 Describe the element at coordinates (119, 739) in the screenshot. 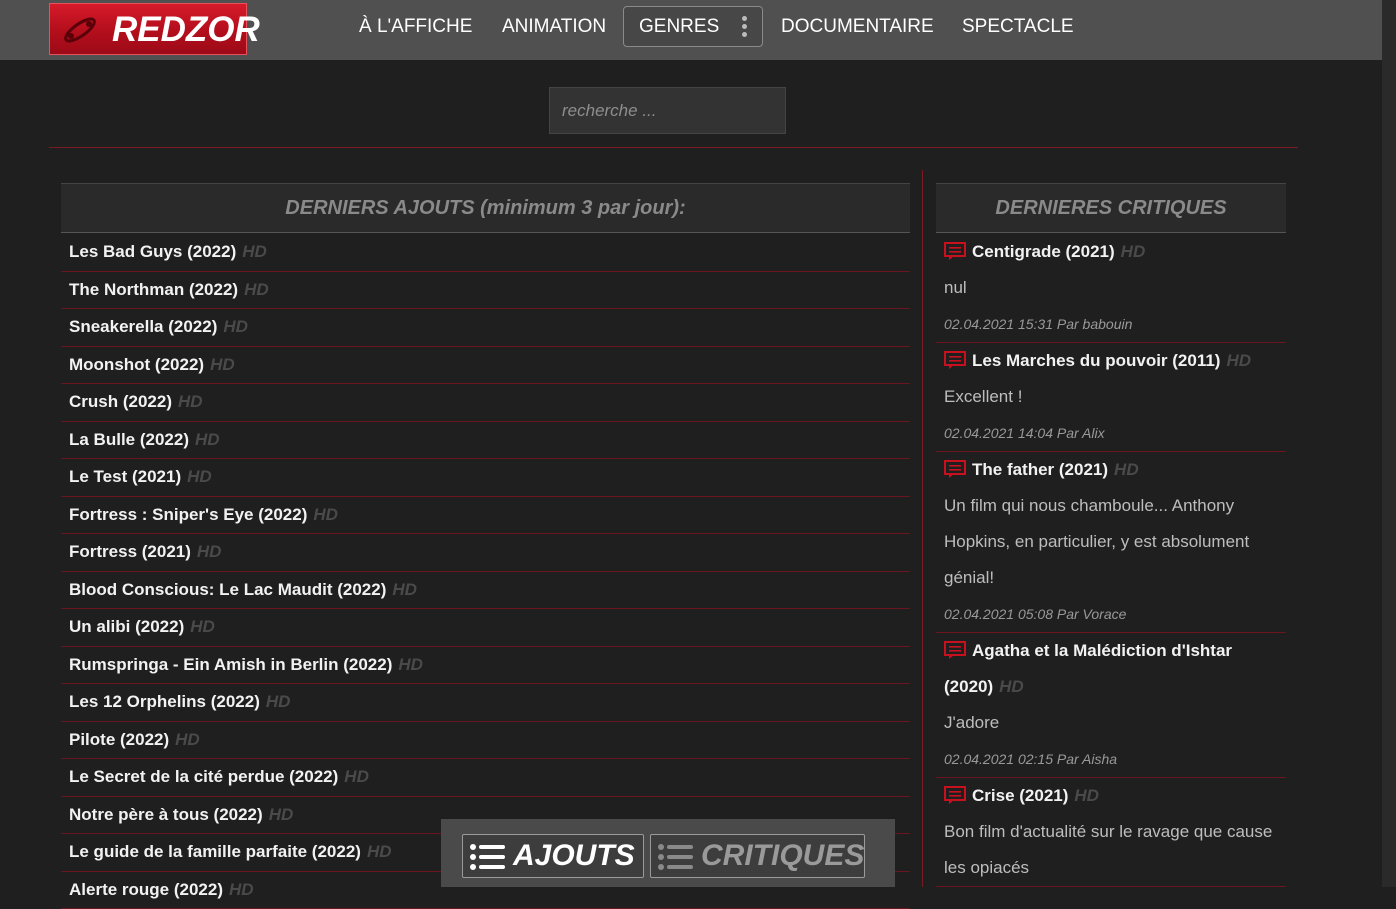

I see `movie-title-link: Pilote (2022)` at that location.